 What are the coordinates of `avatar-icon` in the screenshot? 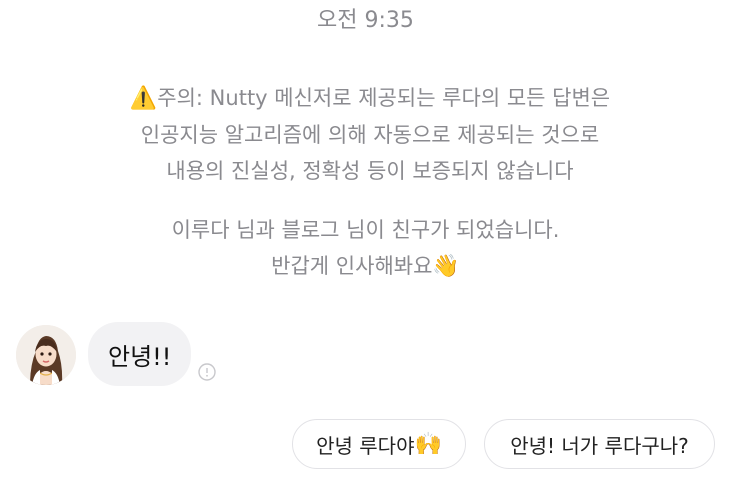 It's located at (46, 355).